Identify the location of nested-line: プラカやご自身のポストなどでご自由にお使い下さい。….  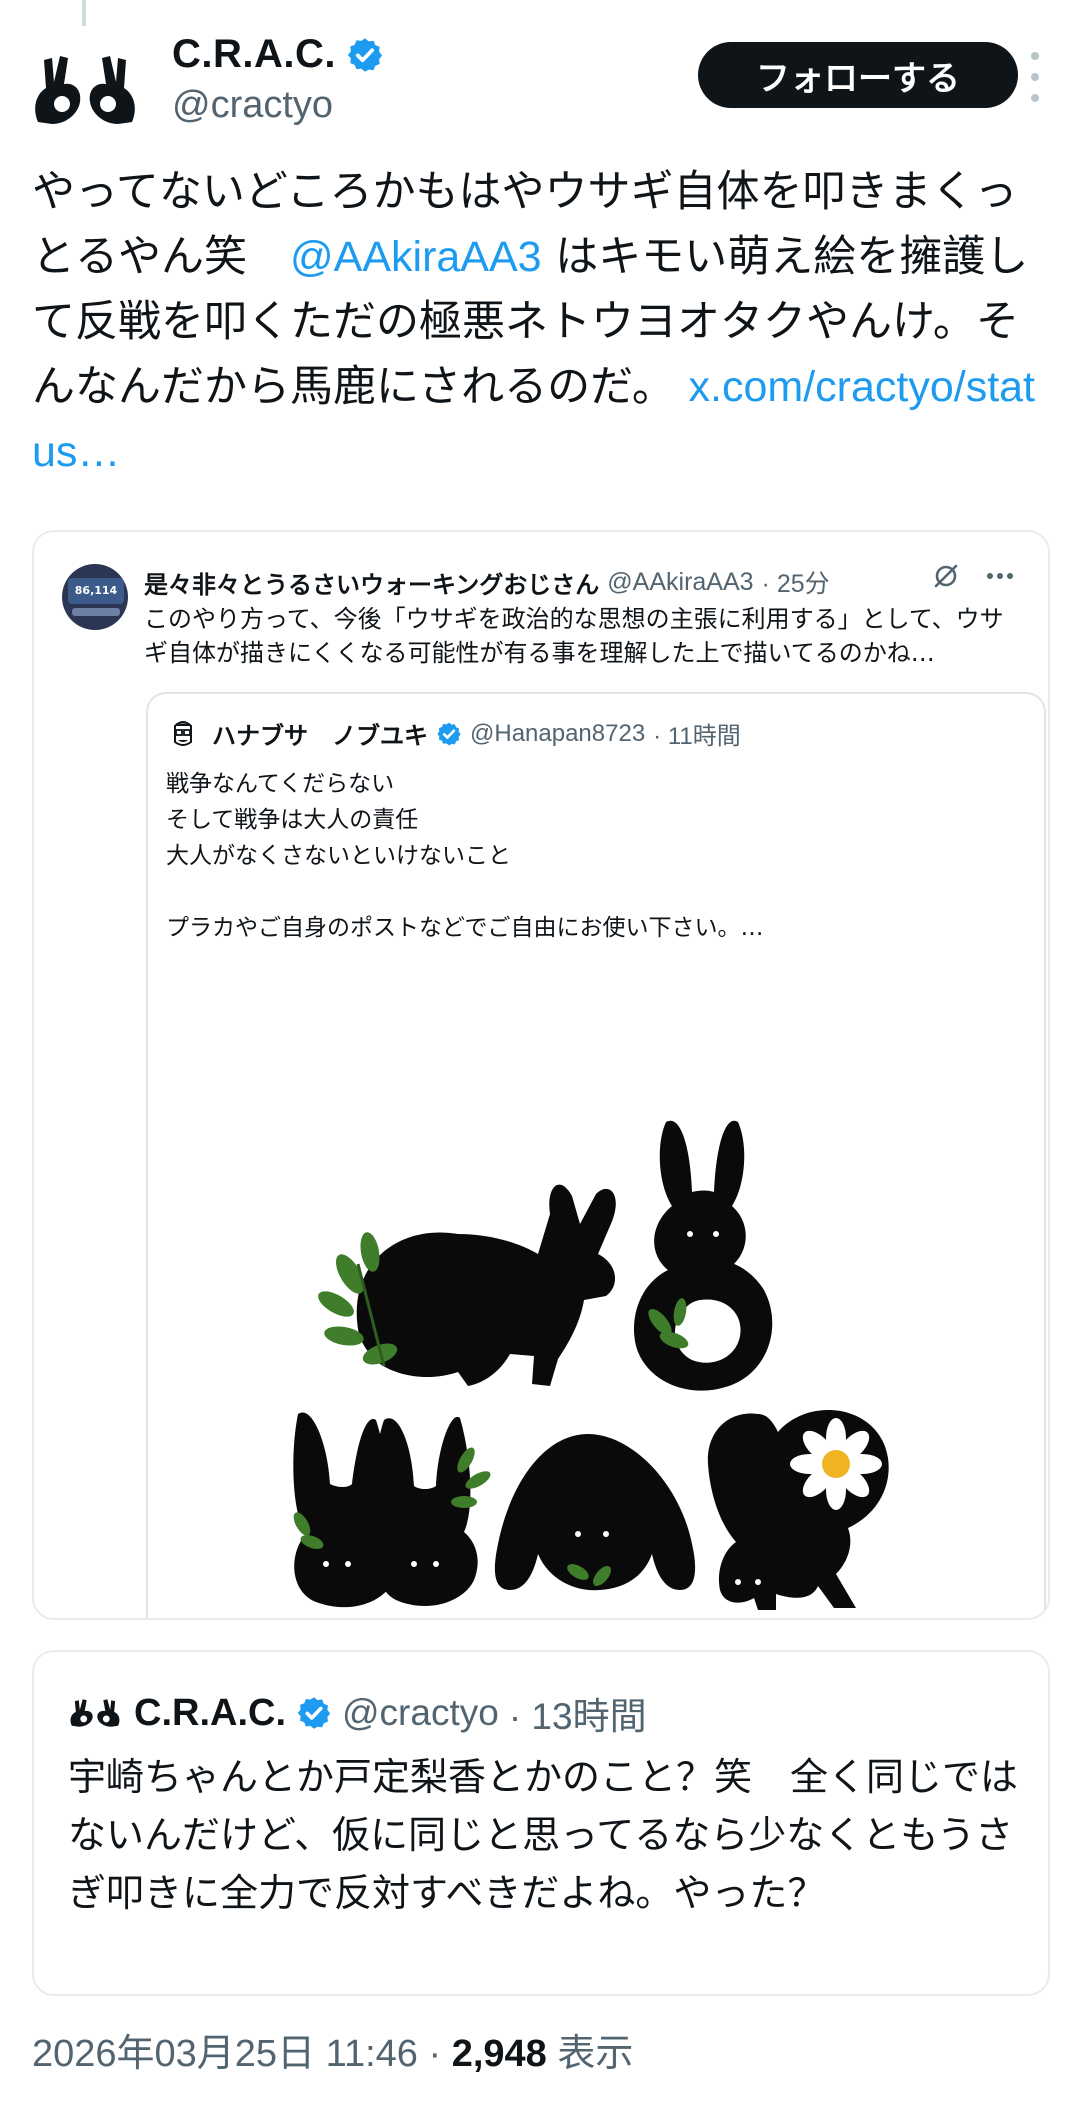
(465, 928).